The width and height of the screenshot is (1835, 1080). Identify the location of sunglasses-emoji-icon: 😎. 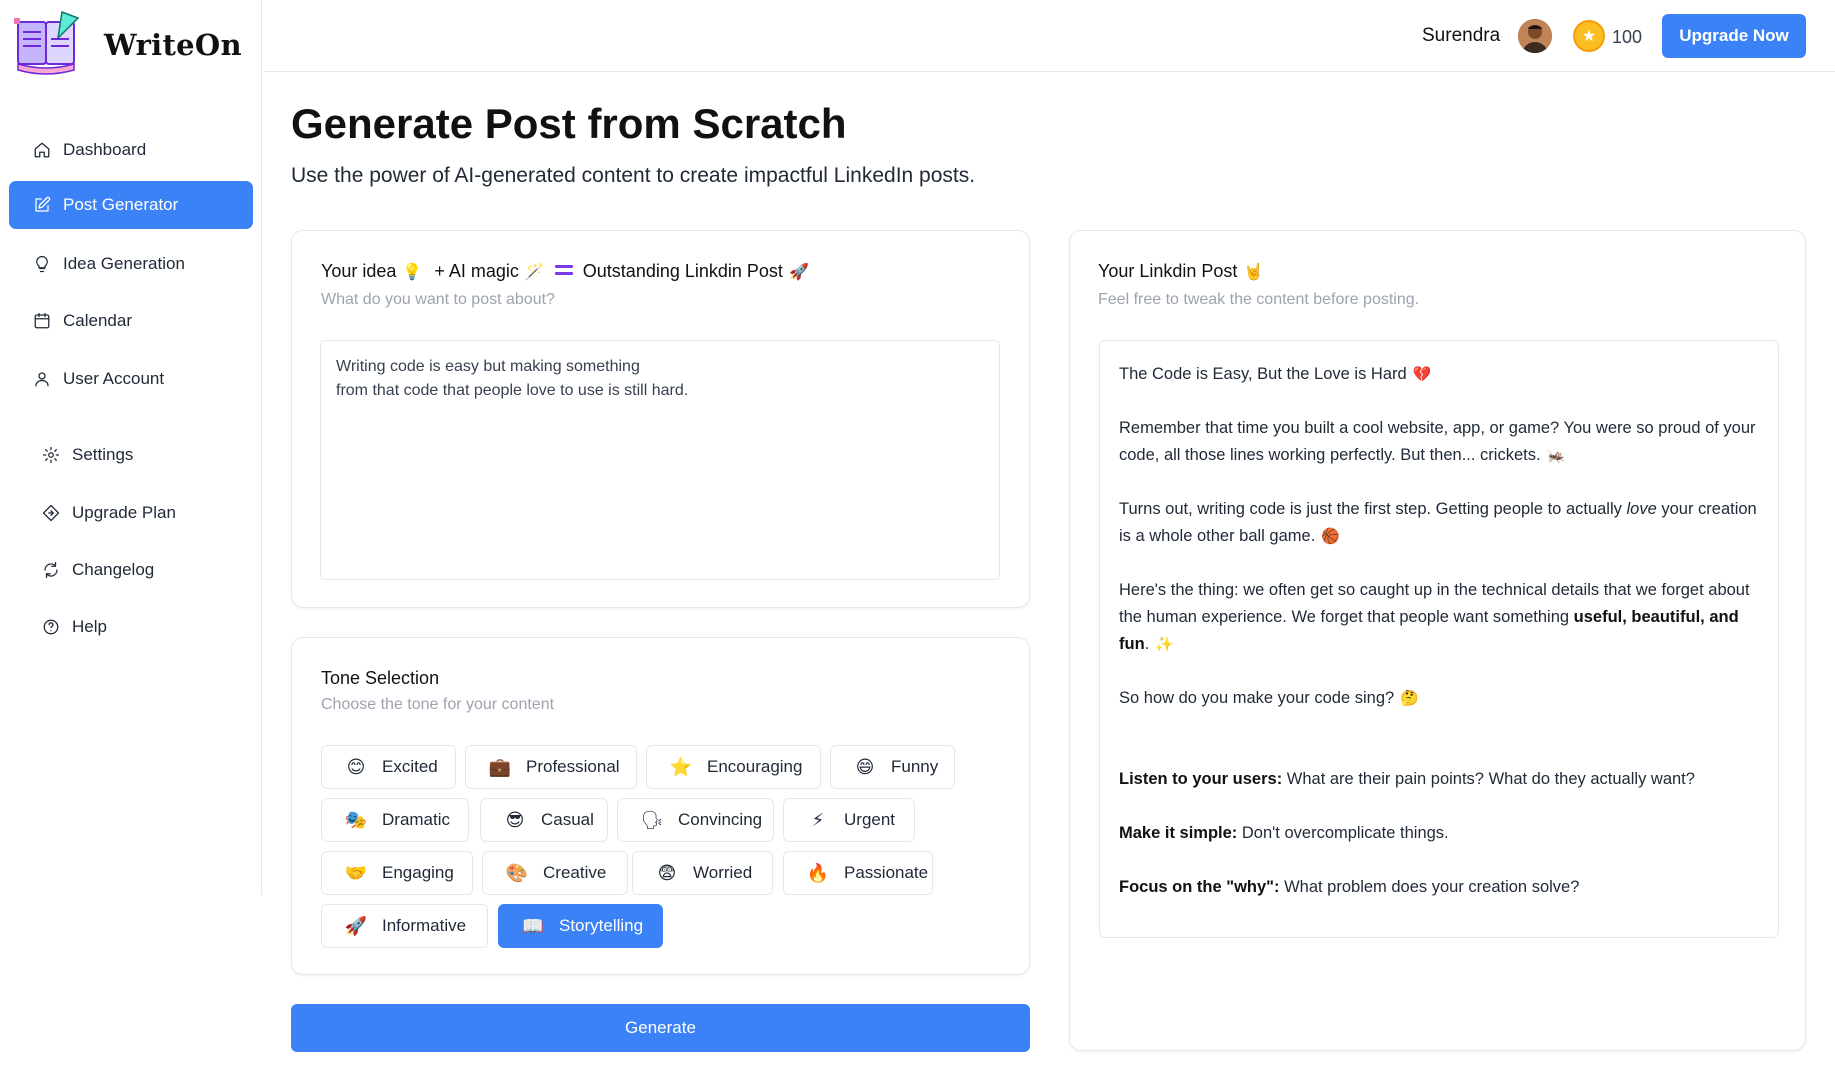
(515, 820).